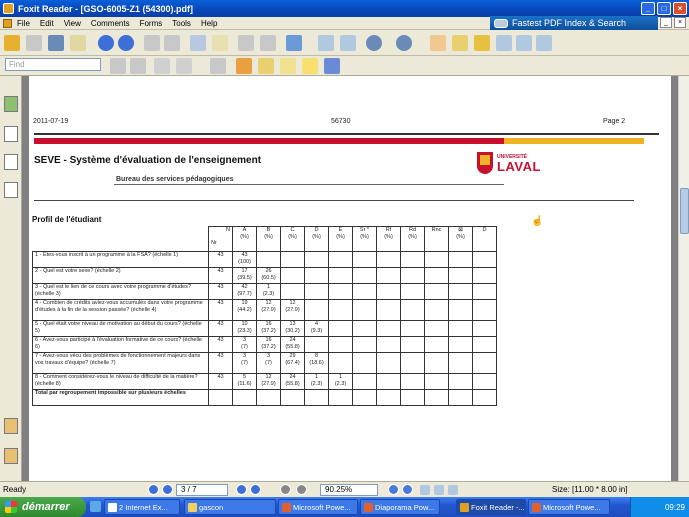 The height and width of the screenshot is (517, 689). What do you see at coordinates (425, 490) in the screenshot?
I see `single-page-icon` at bounding box center [425, 490].